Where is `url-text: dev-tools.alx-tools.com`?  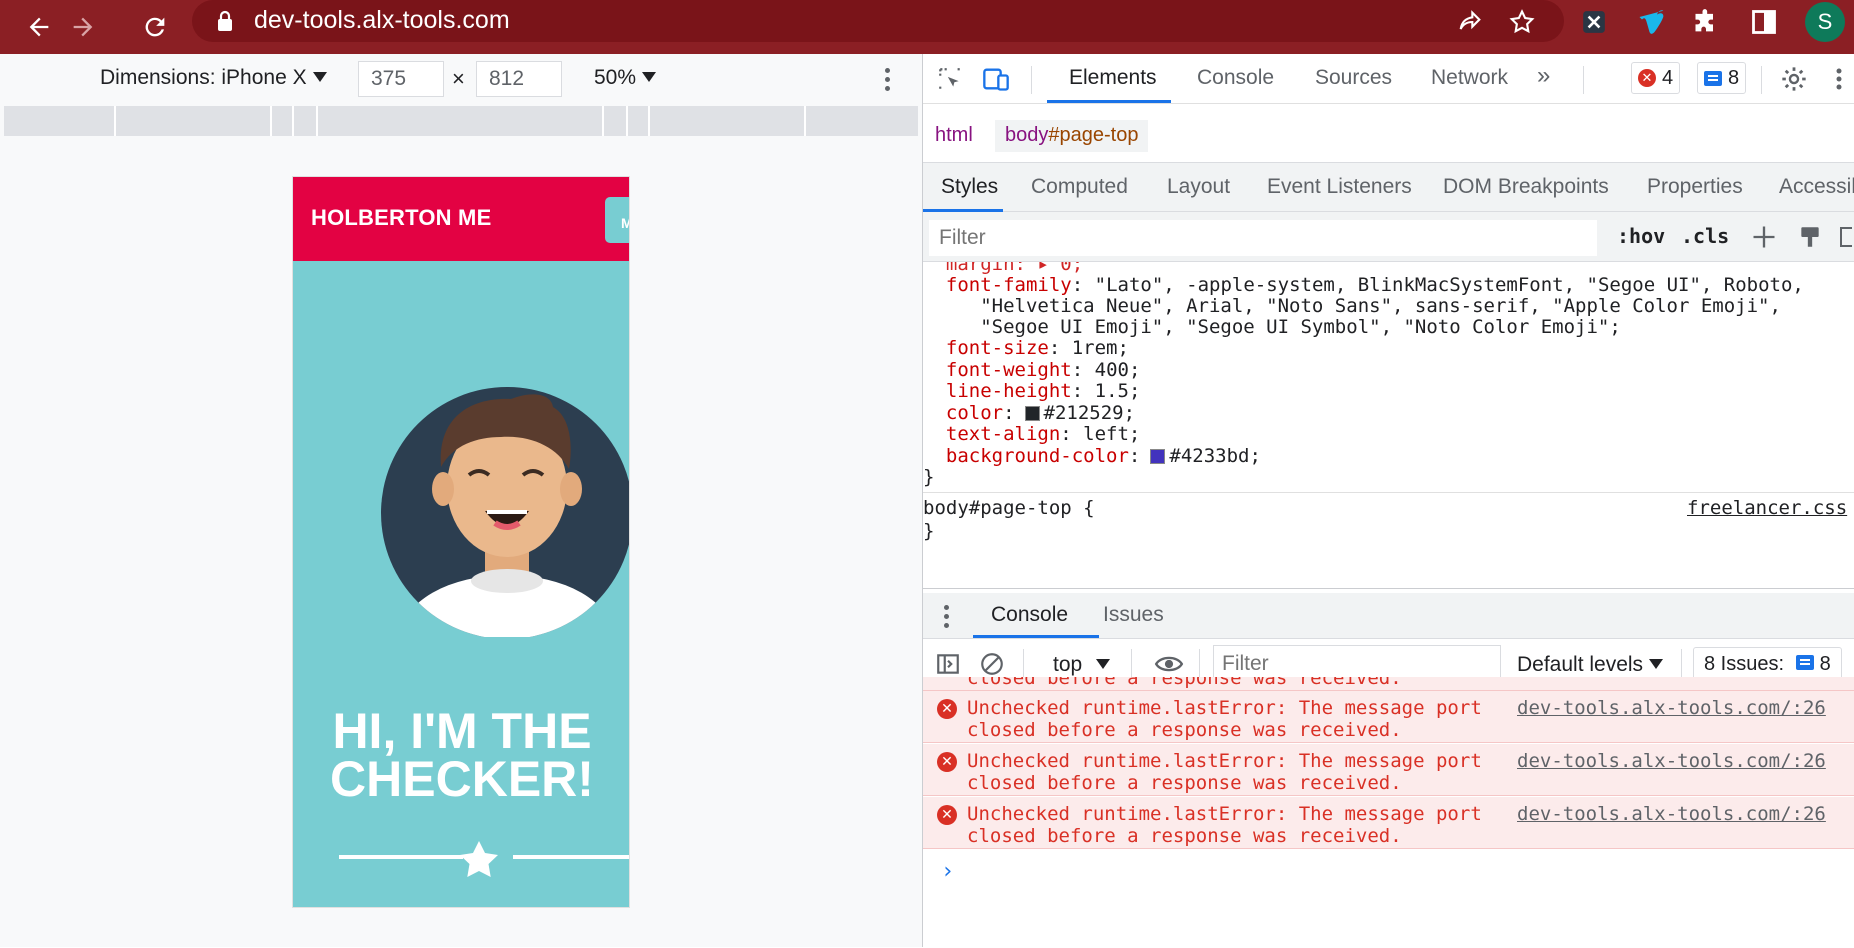 url-text: dev-tools.alx-tools.com is located at coordinates (382, 20).